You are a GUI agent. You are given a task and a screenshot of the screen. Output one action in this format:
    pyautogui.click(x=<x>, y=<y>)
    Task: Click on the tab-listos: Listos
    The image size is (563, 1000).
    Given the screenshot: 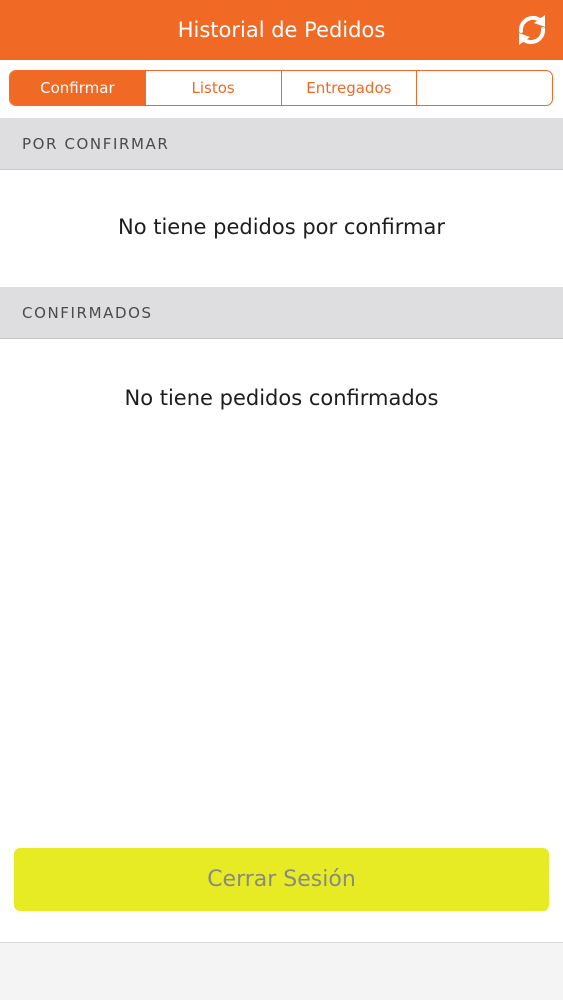 What is the action you would take?
    pyautogui.click(x=214, y=88)
    